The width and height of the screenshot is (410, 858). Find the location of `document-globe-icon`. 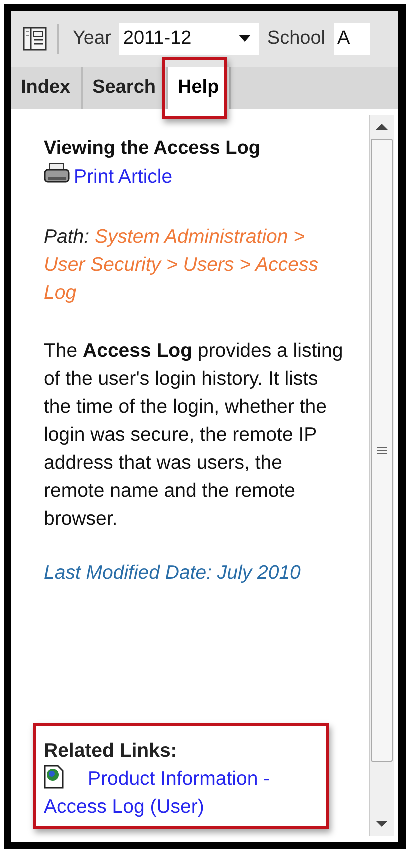

document-globe-icon is located at coordinates (54, 777).